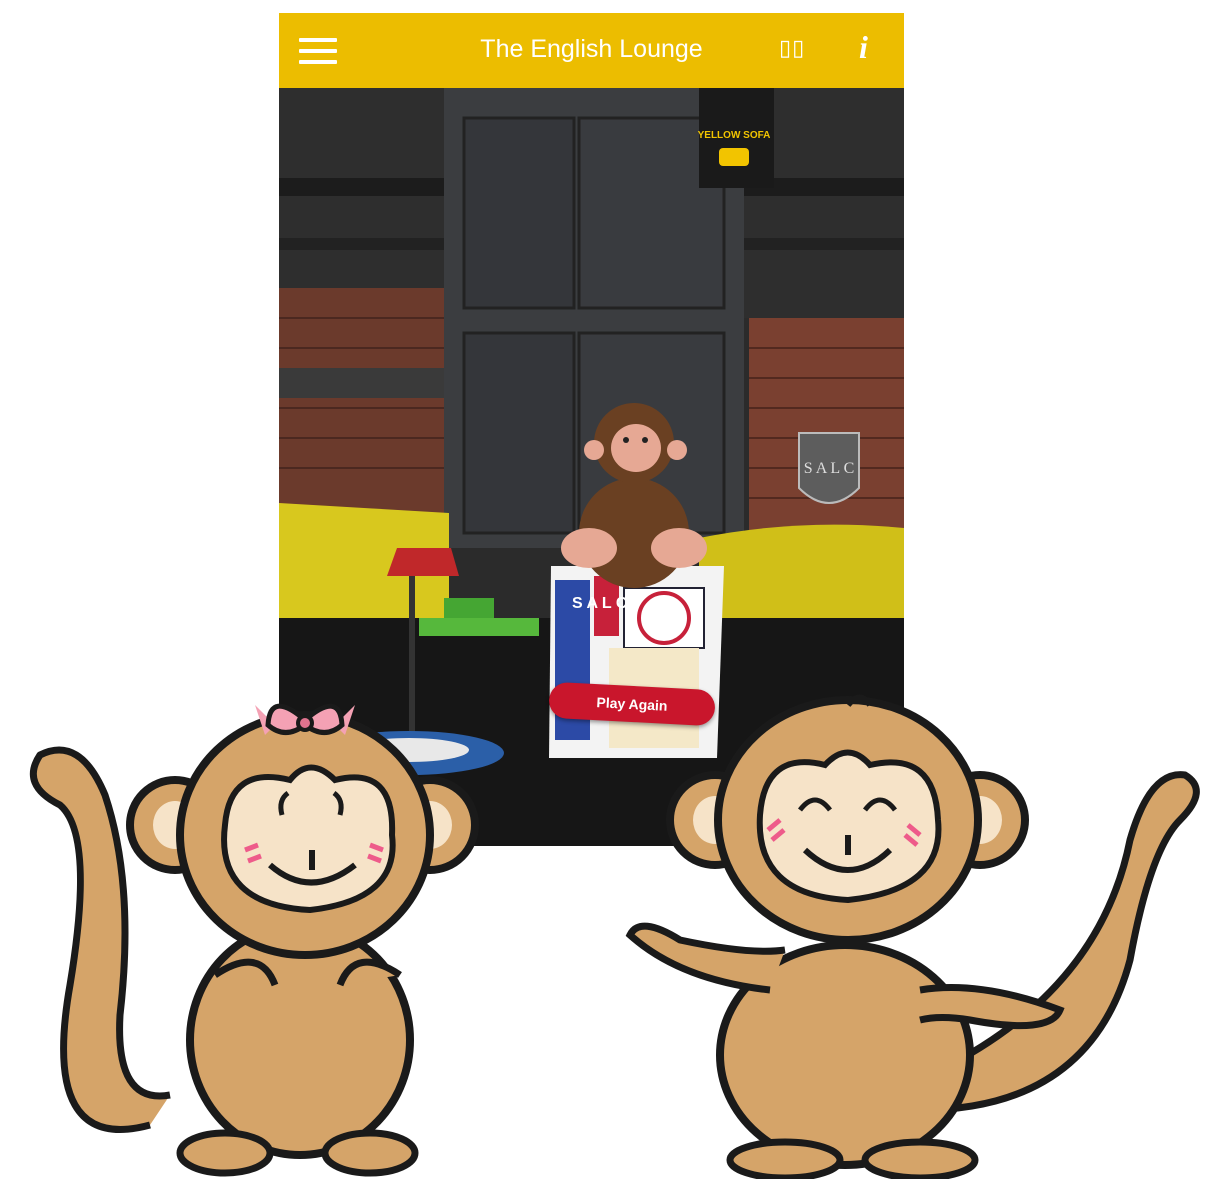  What do you see at coordinates (734, 135) in the screenshot?
I see `yellow-sofa-sign-text: YELLOW SOFA` at bounding box center [734, 135].